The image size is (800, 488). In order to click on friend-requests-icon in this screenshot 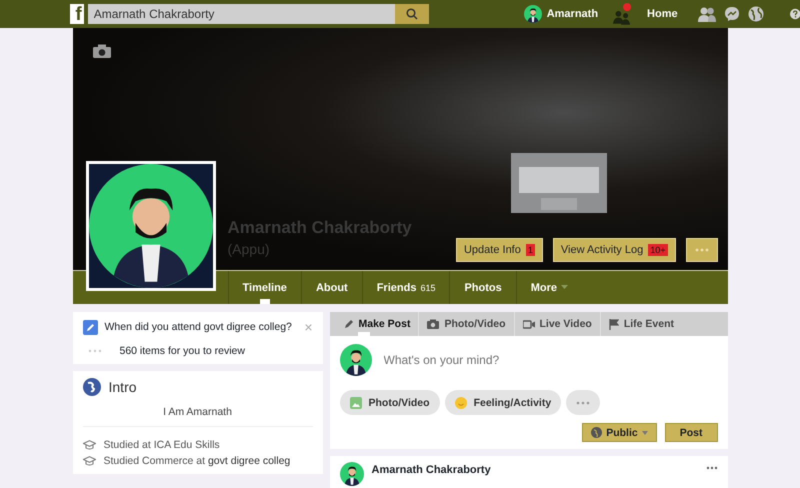, I will do `click(622, 14)`.